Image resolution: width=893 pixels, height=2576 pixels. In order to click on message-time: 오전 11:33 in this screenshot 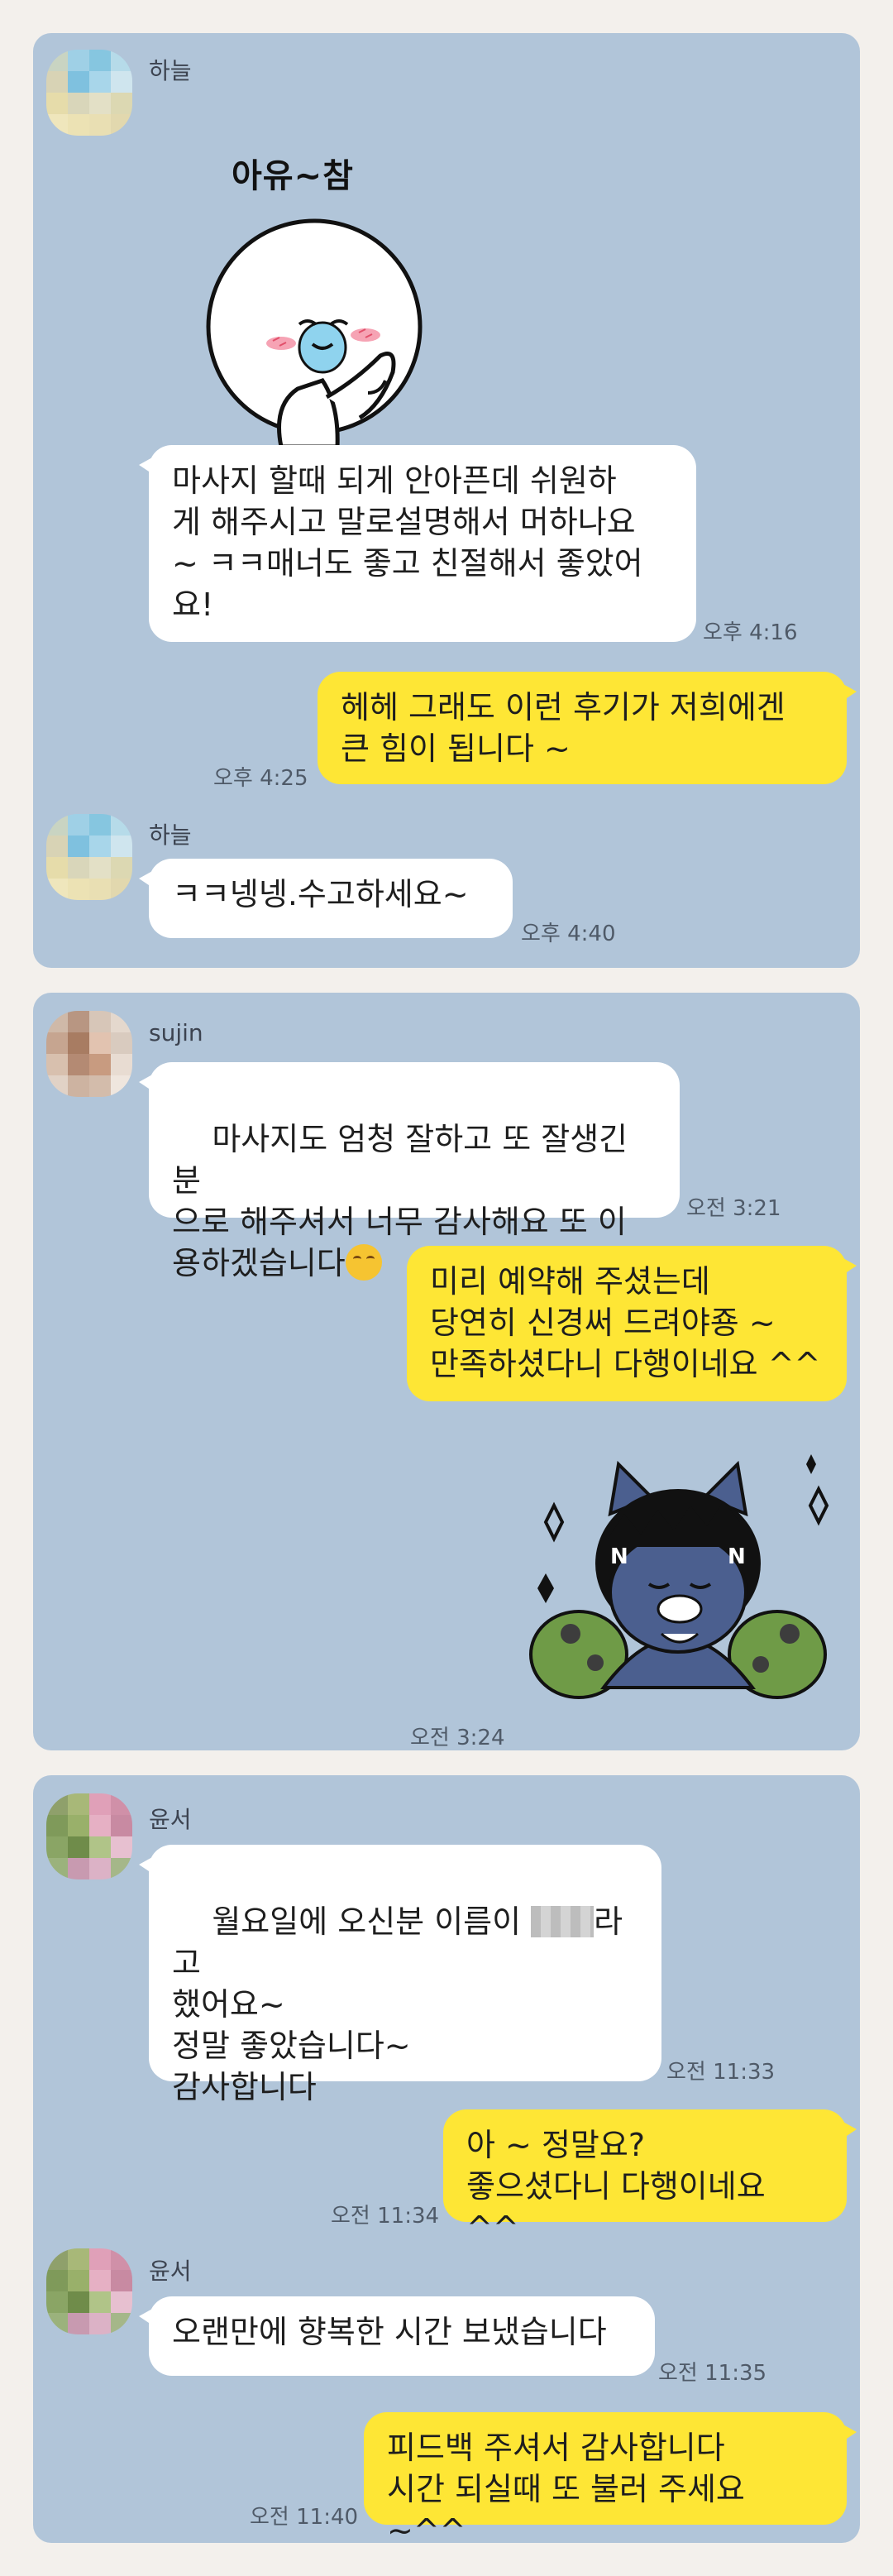, I will do `click(721, 2072)`.